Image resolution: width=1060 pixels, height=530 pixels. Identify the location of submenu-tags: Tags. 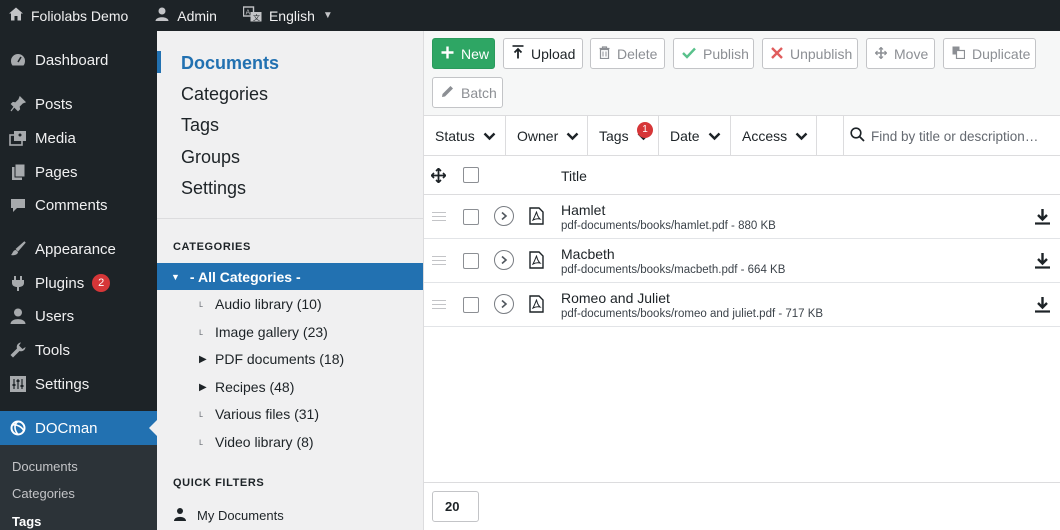
(26, 521).